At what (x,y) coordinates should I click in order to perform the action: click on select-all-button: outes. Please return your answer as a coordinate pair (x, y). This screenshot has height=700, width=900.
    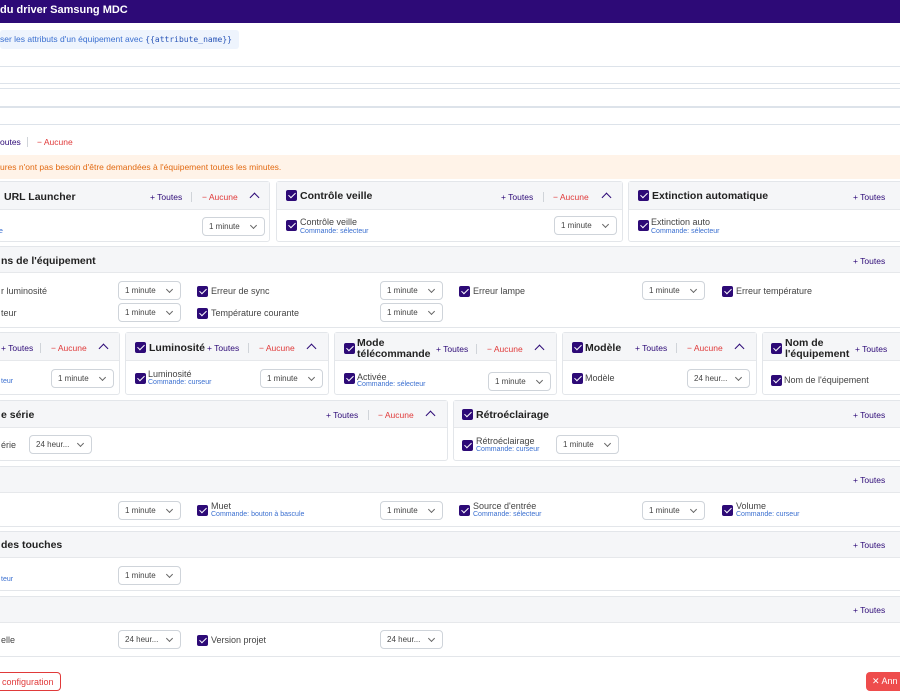
    Looking at the image, I should click on (10, 142).